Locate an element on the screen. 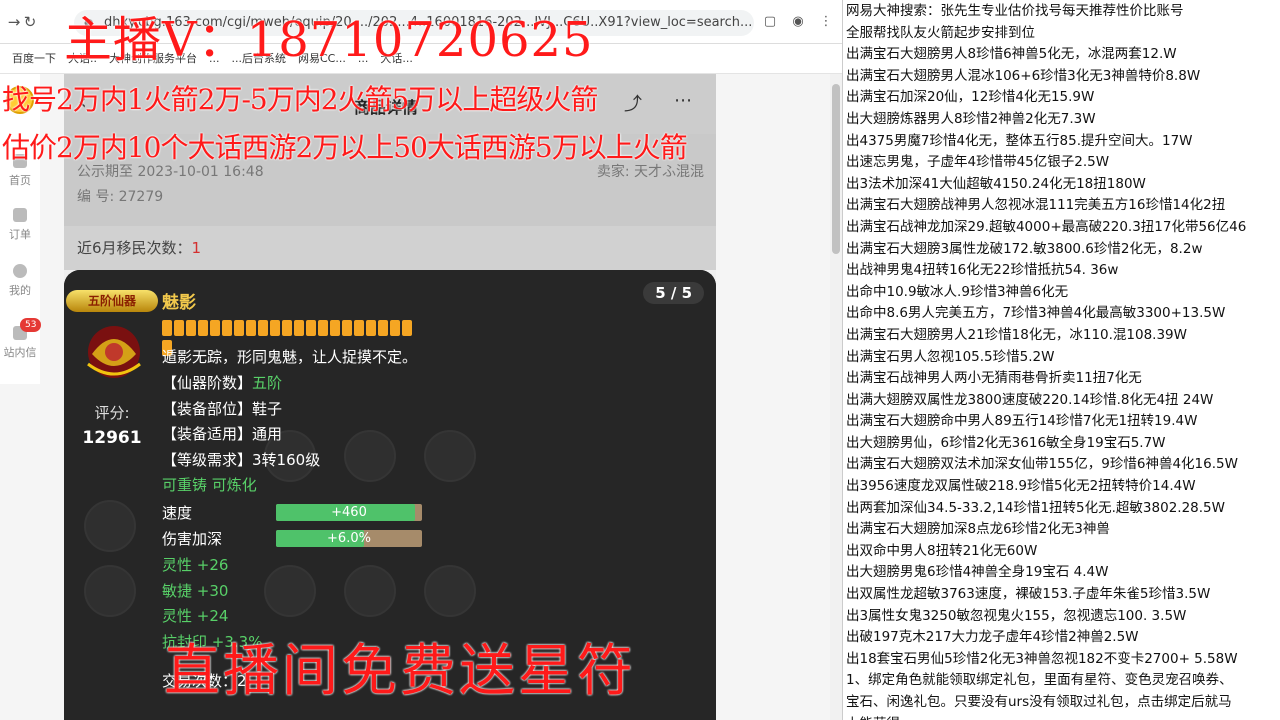 The image size is (1280, 720). nav-orders-label: 订单 is located at coordinates (20, 234).